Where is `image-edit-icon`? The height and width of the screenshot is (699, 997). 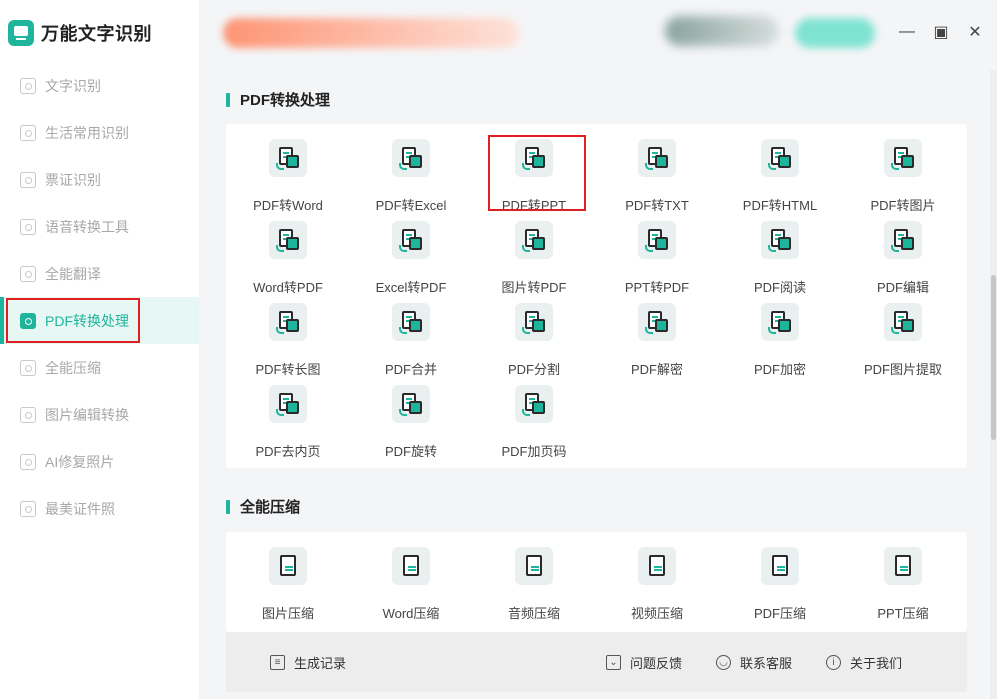 image-edit-icon is located at coordinates (28, 414).